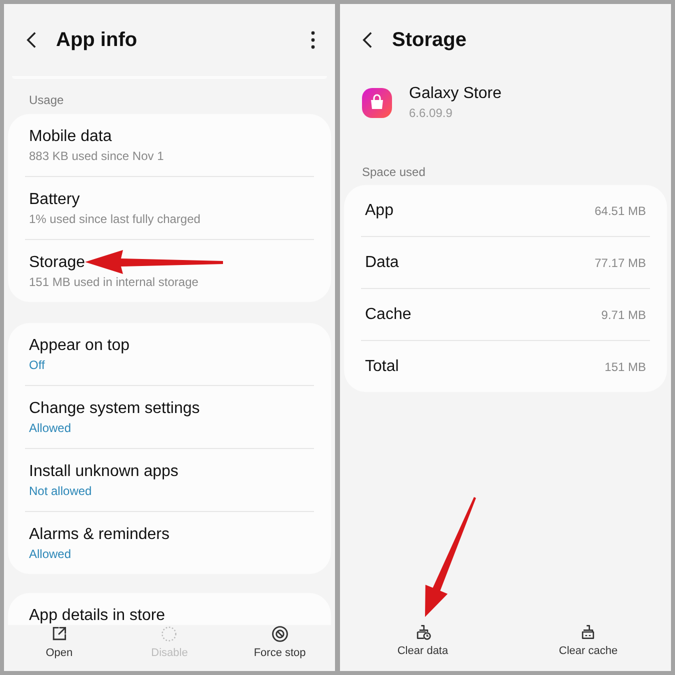 This screenshot has width=675, height=675. I want to click on settings-item: Change system settings Allowed, so click(169, 417).